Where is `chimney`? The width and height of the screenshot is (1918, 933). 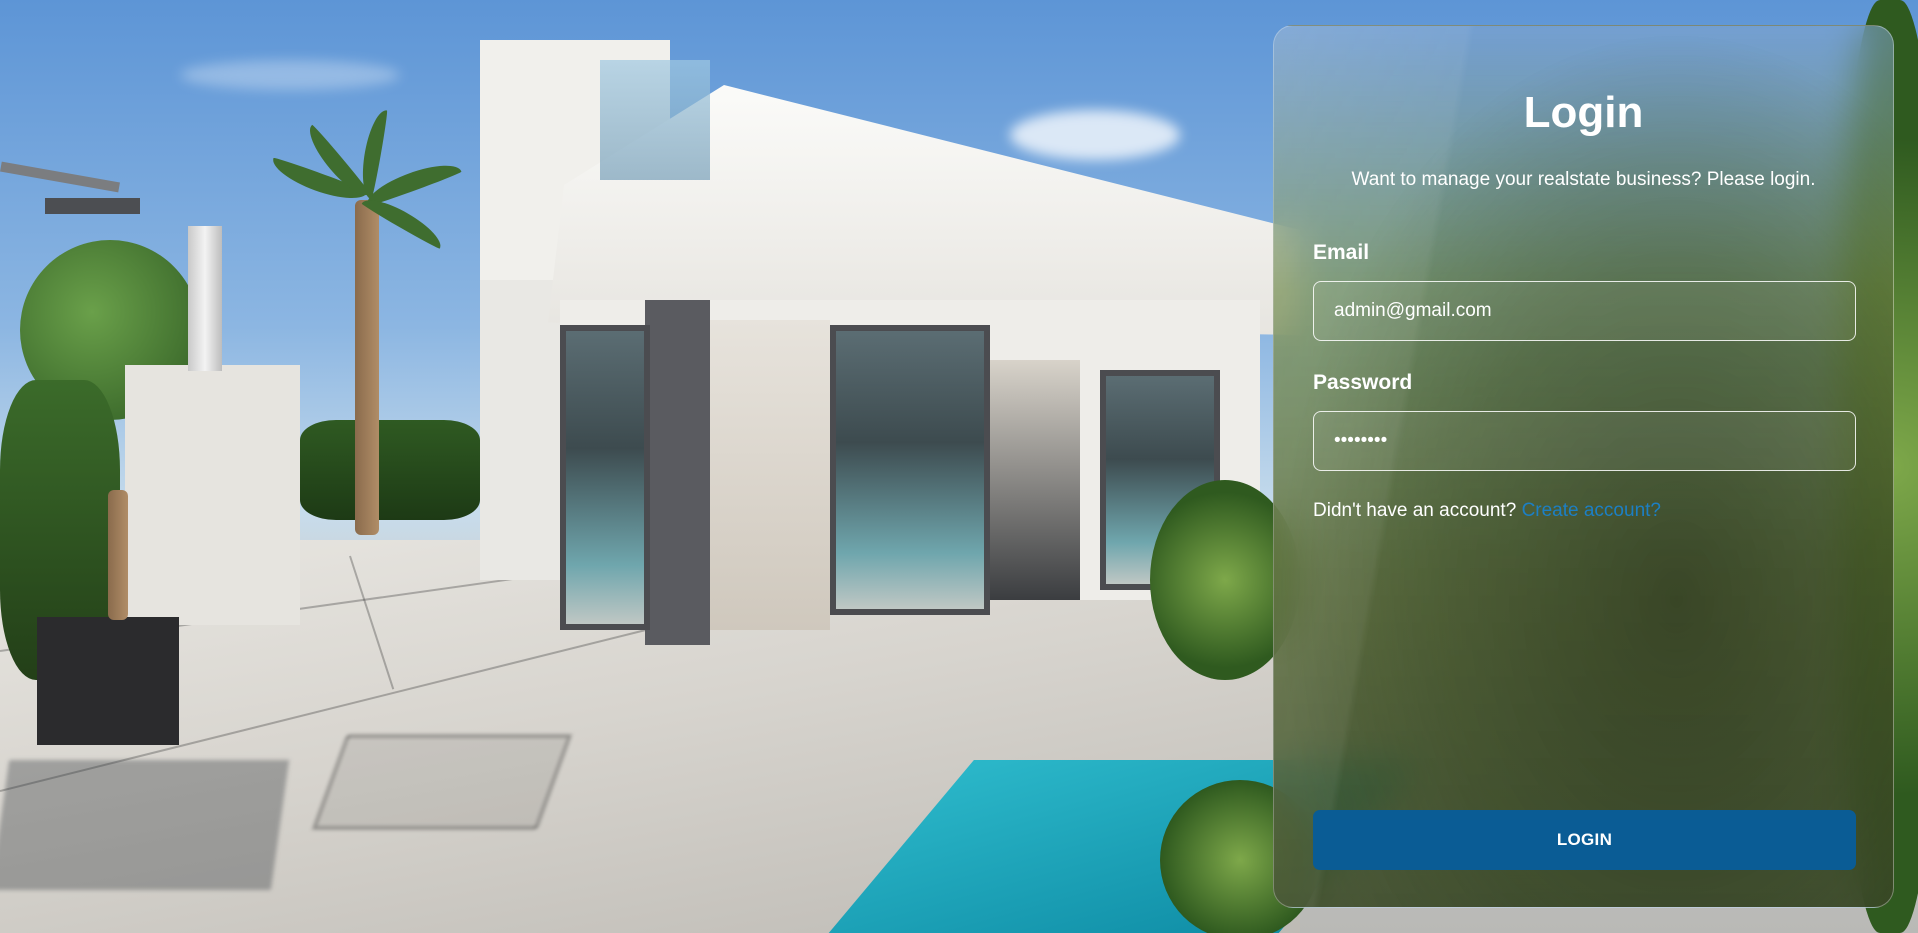
chimney is located at coordinates (205, 298).